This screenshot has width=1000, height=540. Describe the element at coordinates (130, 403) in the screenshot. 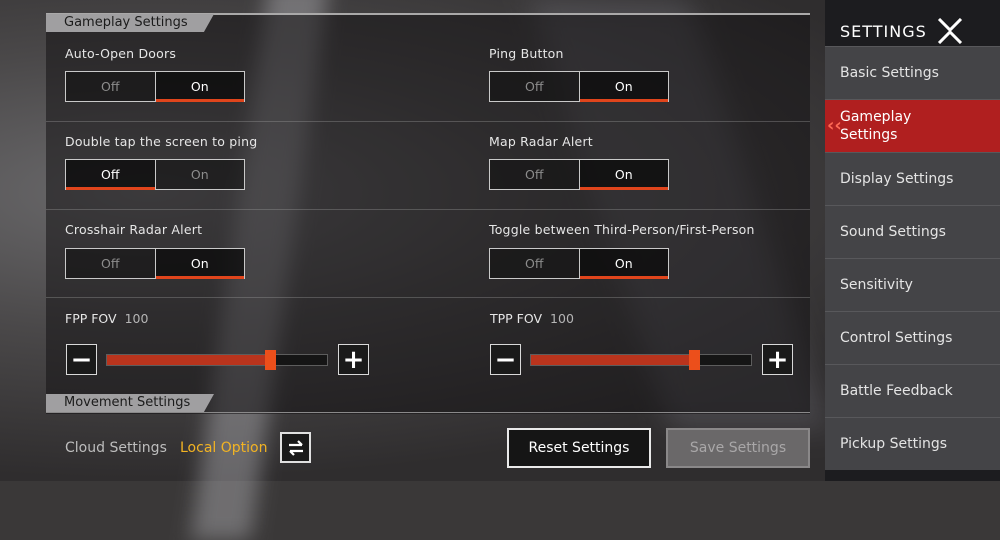

I see `movement-settings-header: Movement Settings` at that location.